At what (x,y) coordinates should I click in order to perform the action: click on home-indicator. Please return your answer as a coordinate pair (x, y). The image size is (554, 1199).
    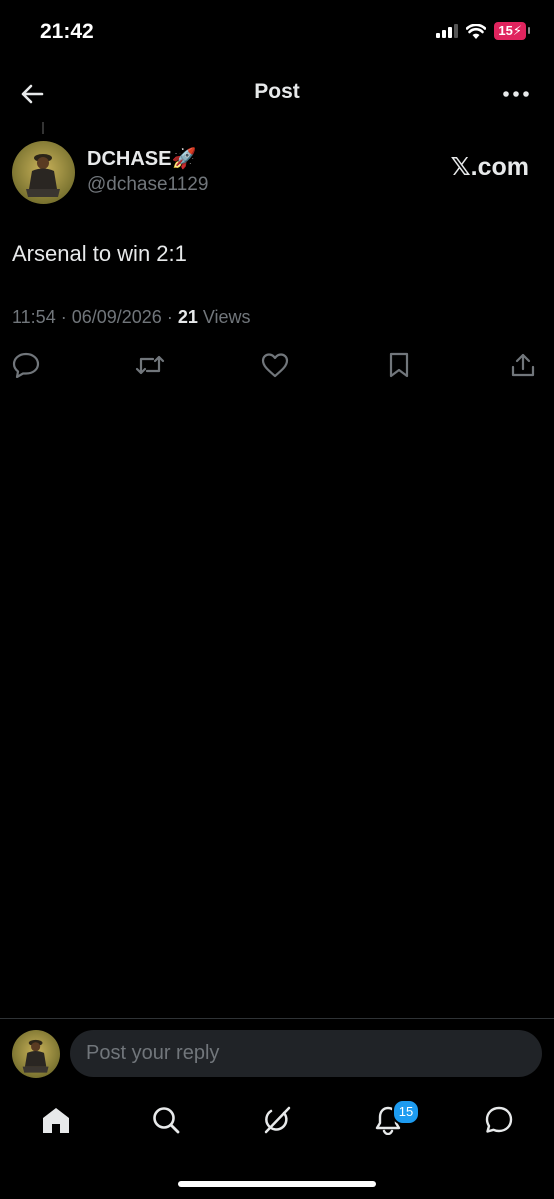
    Looking at the image, I should click on (277, 1184).